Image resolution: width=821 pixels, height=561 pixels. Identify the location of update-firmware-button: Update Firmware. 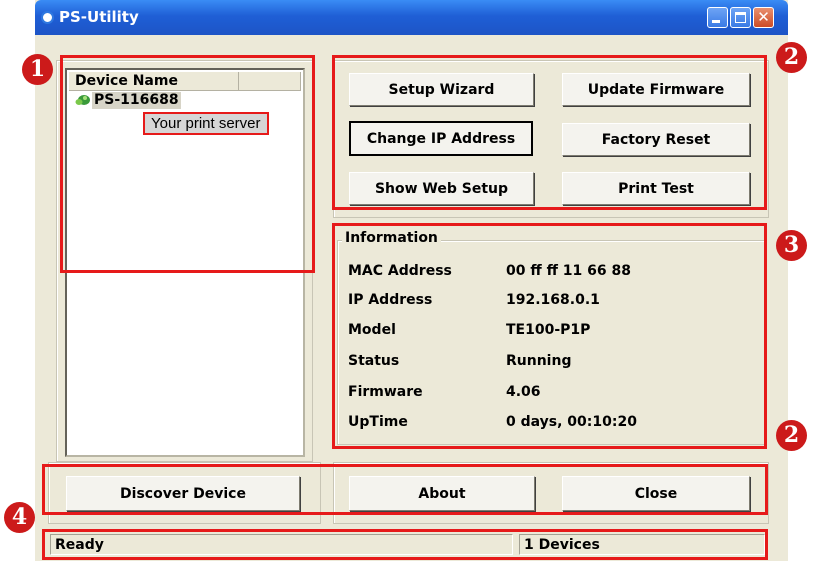
(656, 89).